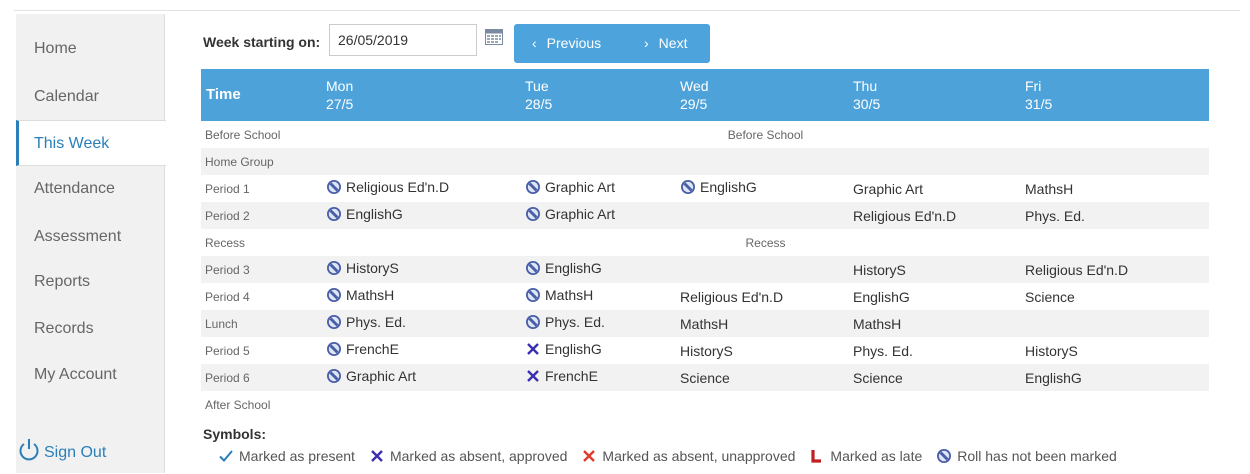  Describe the element at coordinates (673, 43) in the screenshot. I see `next-label: Next` at that location.